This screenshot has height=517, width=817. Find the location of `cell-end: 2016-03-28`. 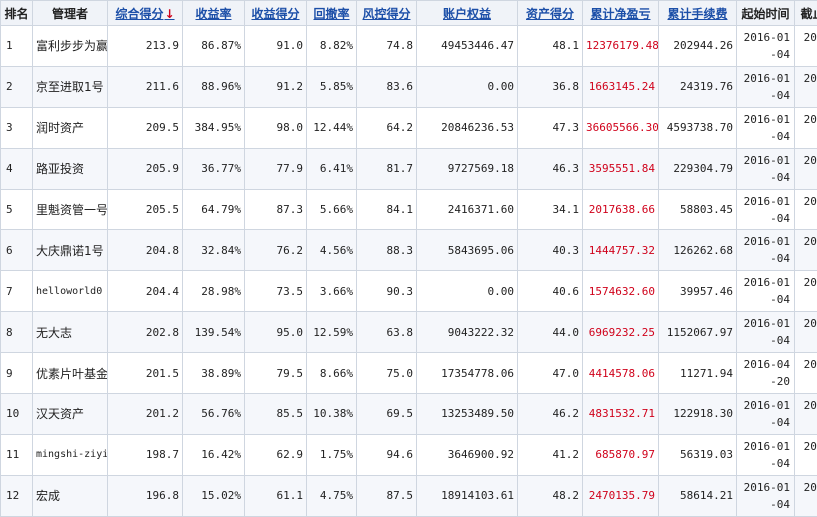

cell-end: 2016-03-28 is located at coordinates (806, 250).